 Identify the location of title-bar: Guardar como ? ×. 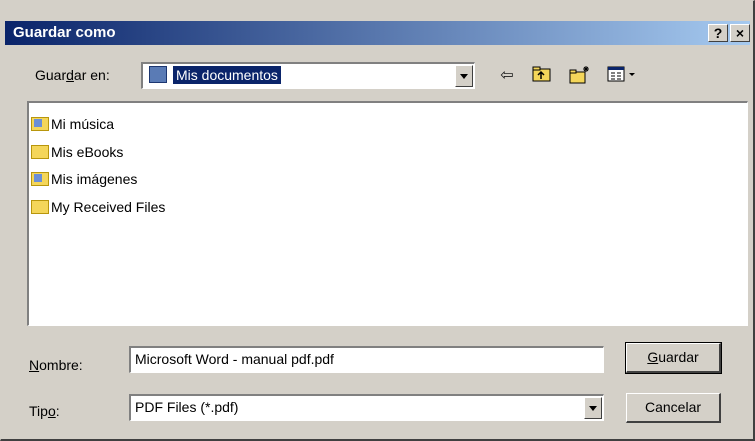
(377, 33).